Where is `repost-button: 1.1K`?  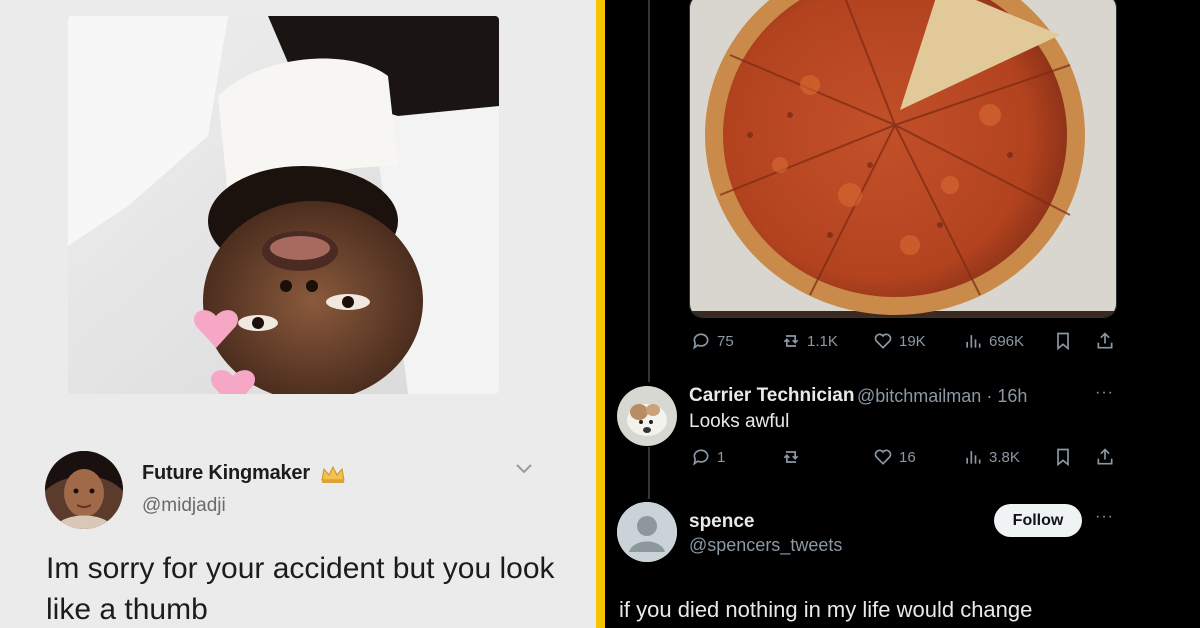 repost-button: 1.1K is located at coordinates (809, 341).